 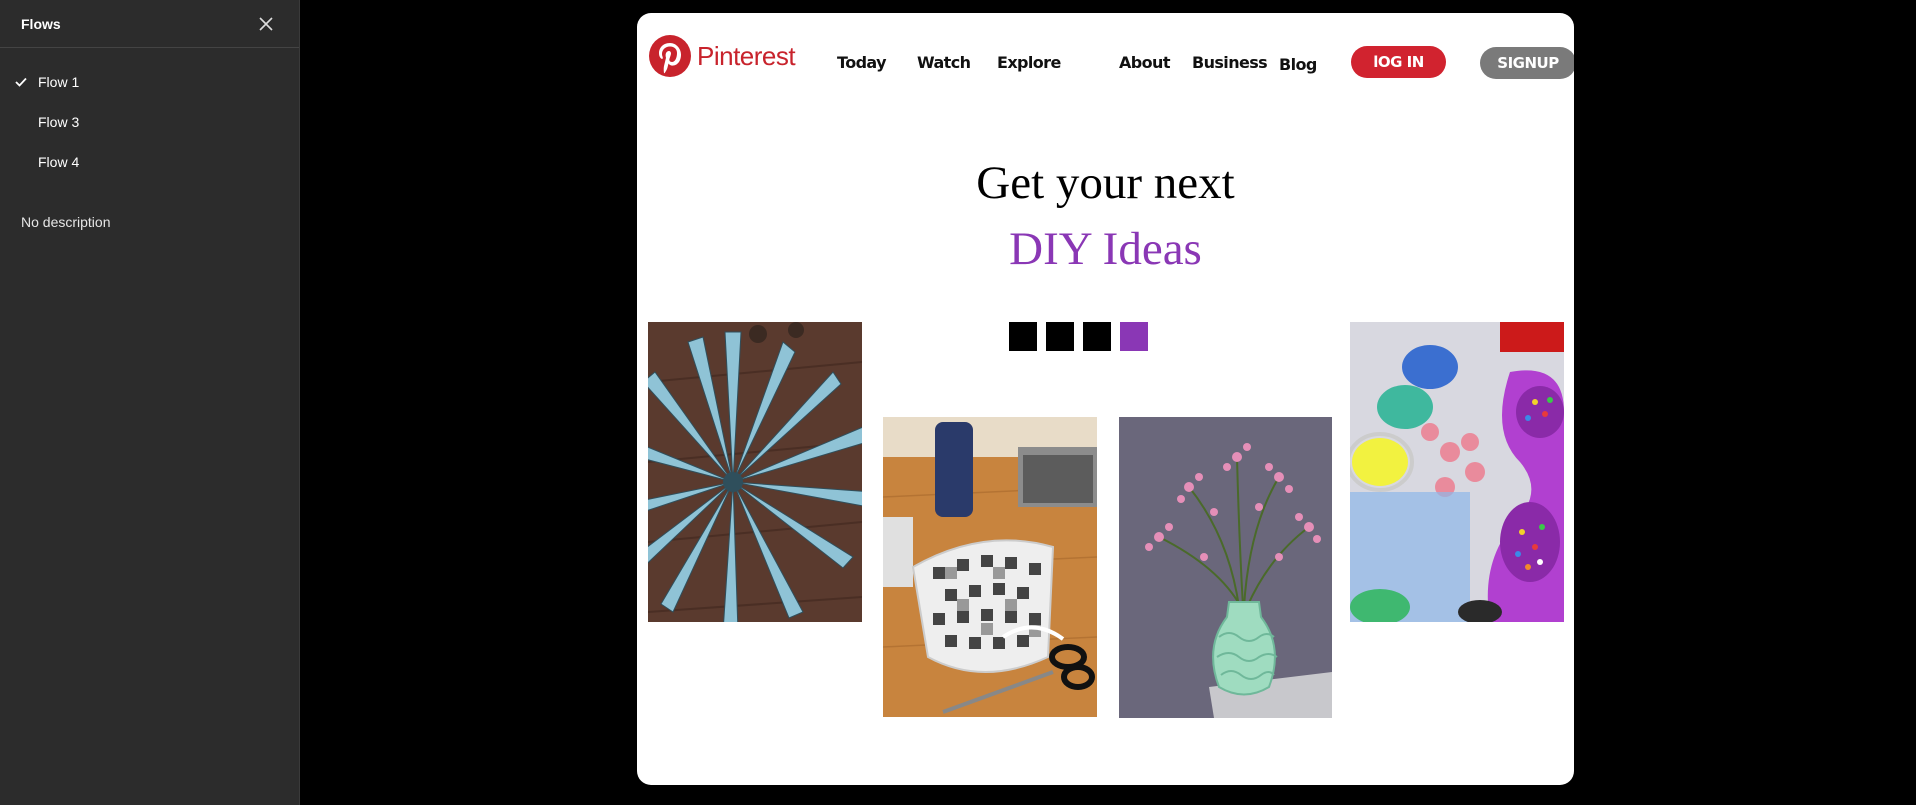 I want to click on flow-list: Flow 1 Flow 3 Flow 4, so click(x=149, y=115).